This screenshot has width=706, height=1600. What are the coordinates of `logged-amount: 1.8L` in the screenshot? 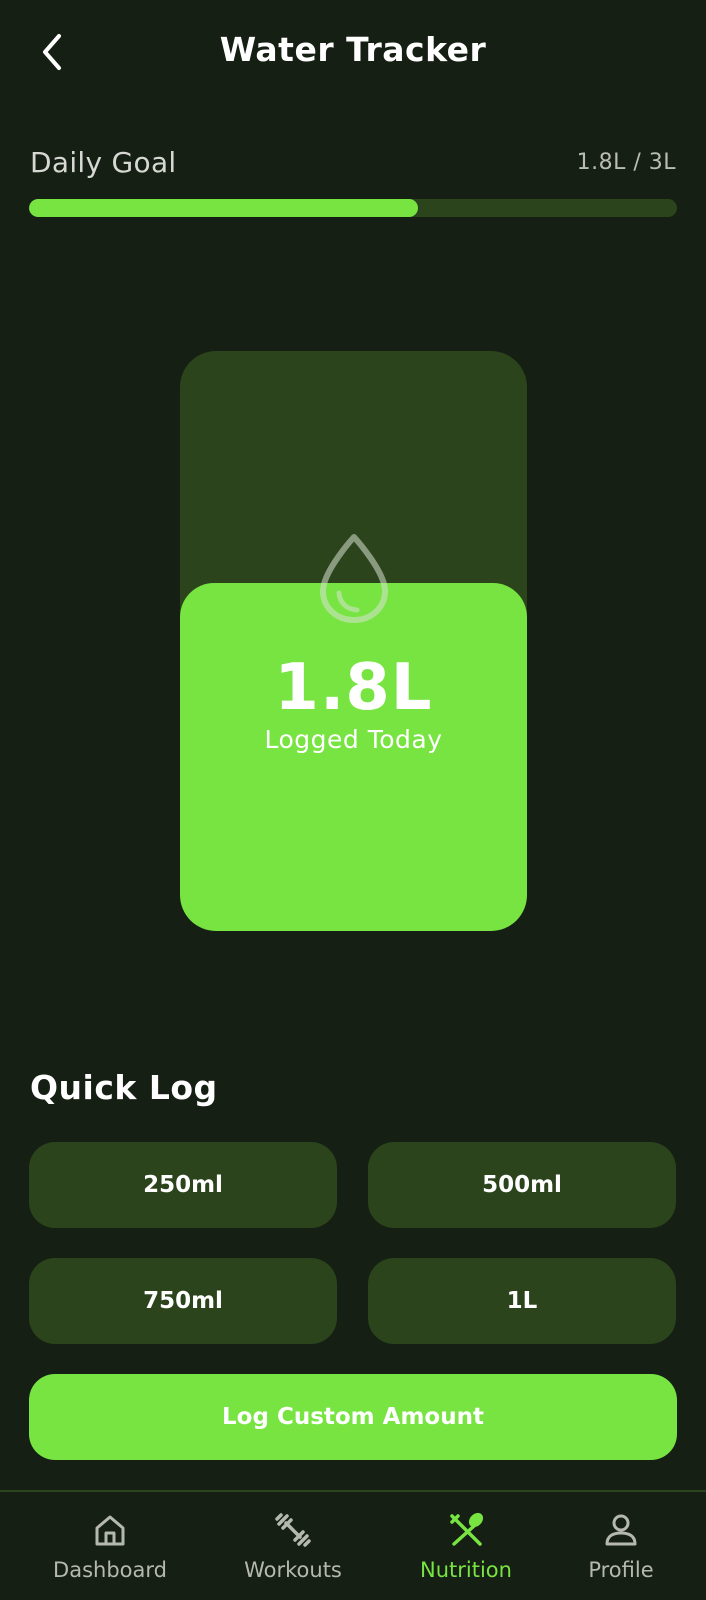 It's located at (353, 688).